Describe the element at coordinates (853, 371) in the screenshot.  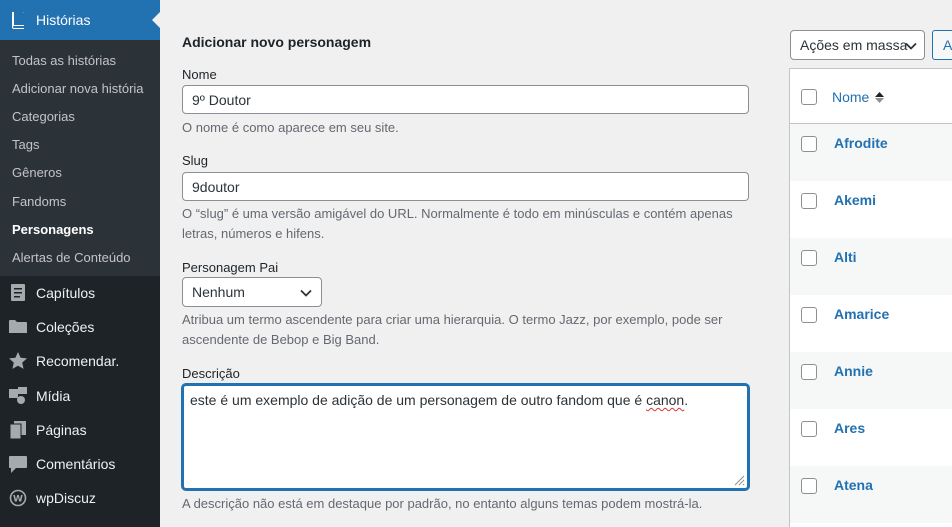
I see `row-name-link: Annie` at that location.